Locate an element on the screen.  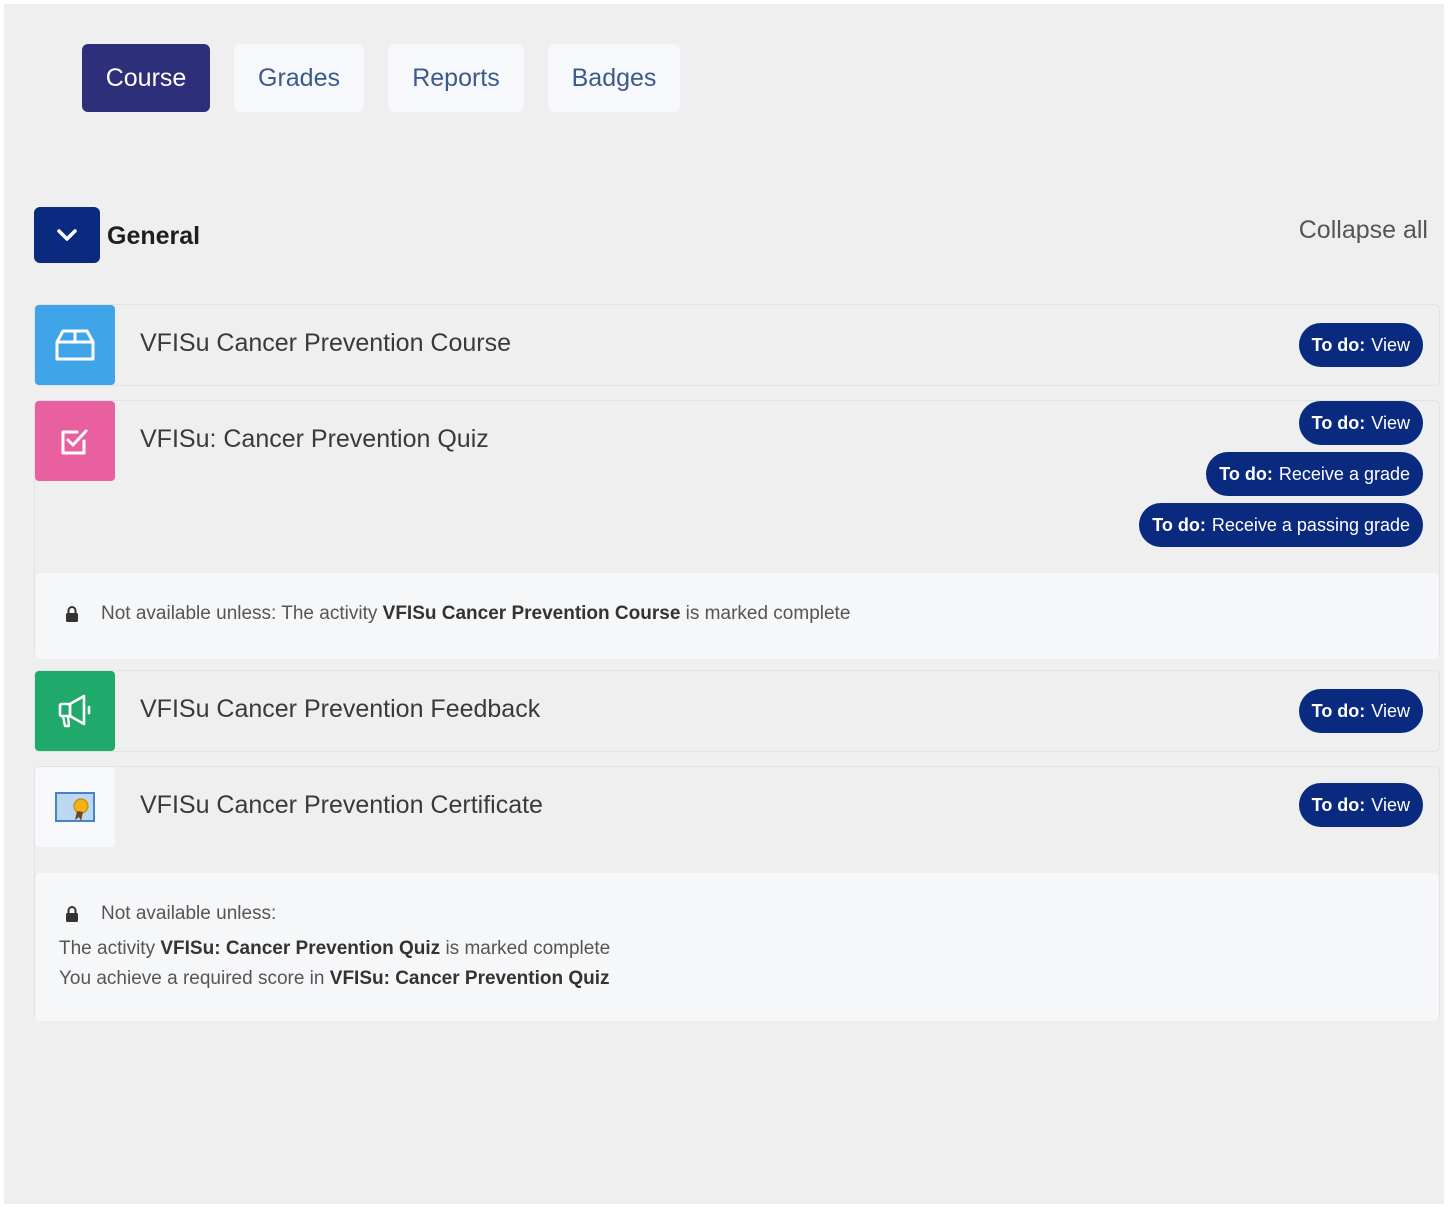
activity-card: VFISu Cancer Prevention Feedback To do is located at coordinates (737, 711).